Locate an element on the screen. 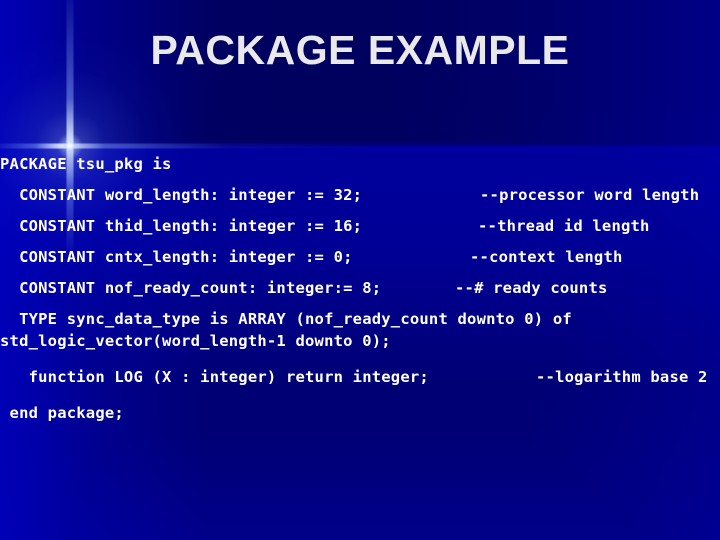  code-line-comment: --thread id length is located at coordinates (564, 226).